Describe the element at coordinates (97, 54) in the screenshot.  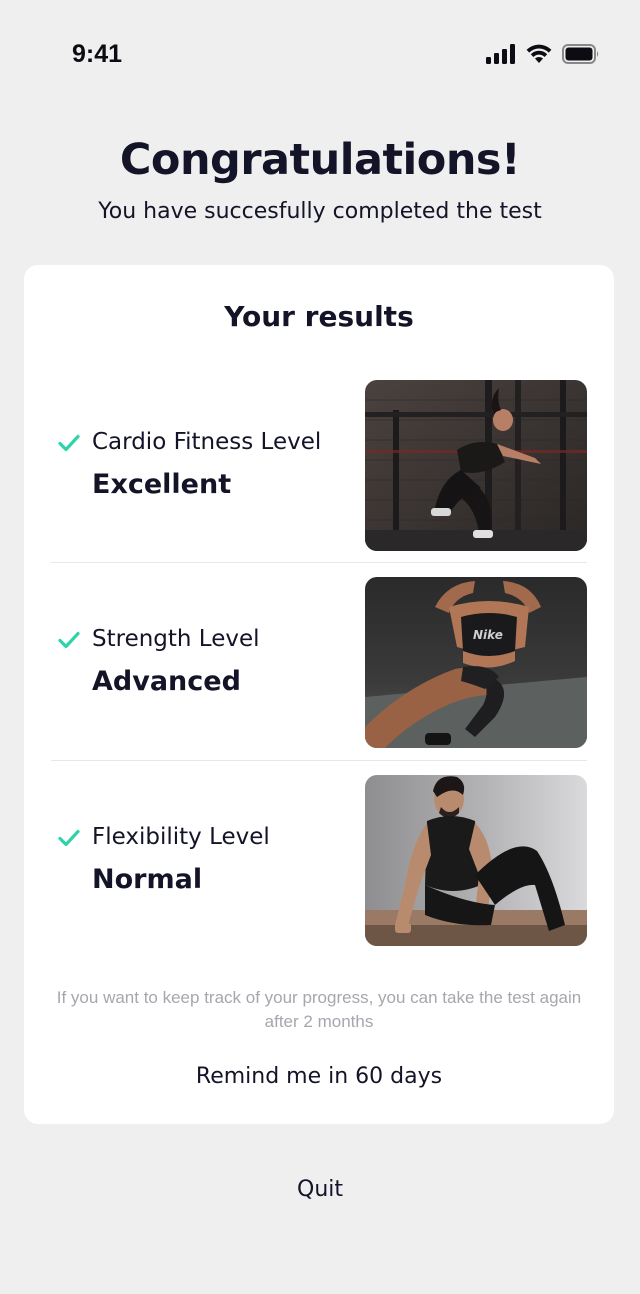
I see `status-time: 9:41` at that location.